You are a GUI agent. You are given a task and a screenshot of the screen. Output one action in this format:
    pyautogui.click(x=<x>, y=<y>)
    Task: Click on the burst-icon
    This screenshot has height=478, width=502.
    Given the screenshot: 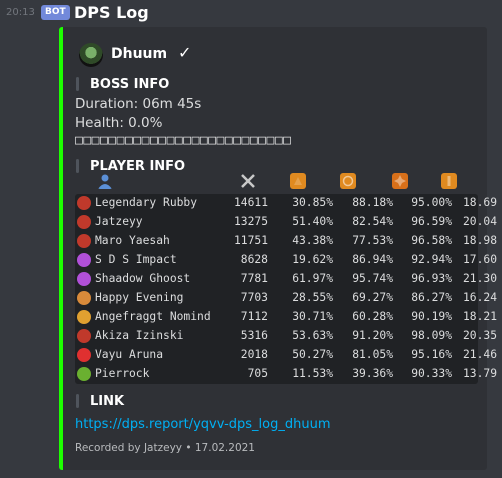 What is the action you would take?
    pyautogui.click(x=400, y=181)
    